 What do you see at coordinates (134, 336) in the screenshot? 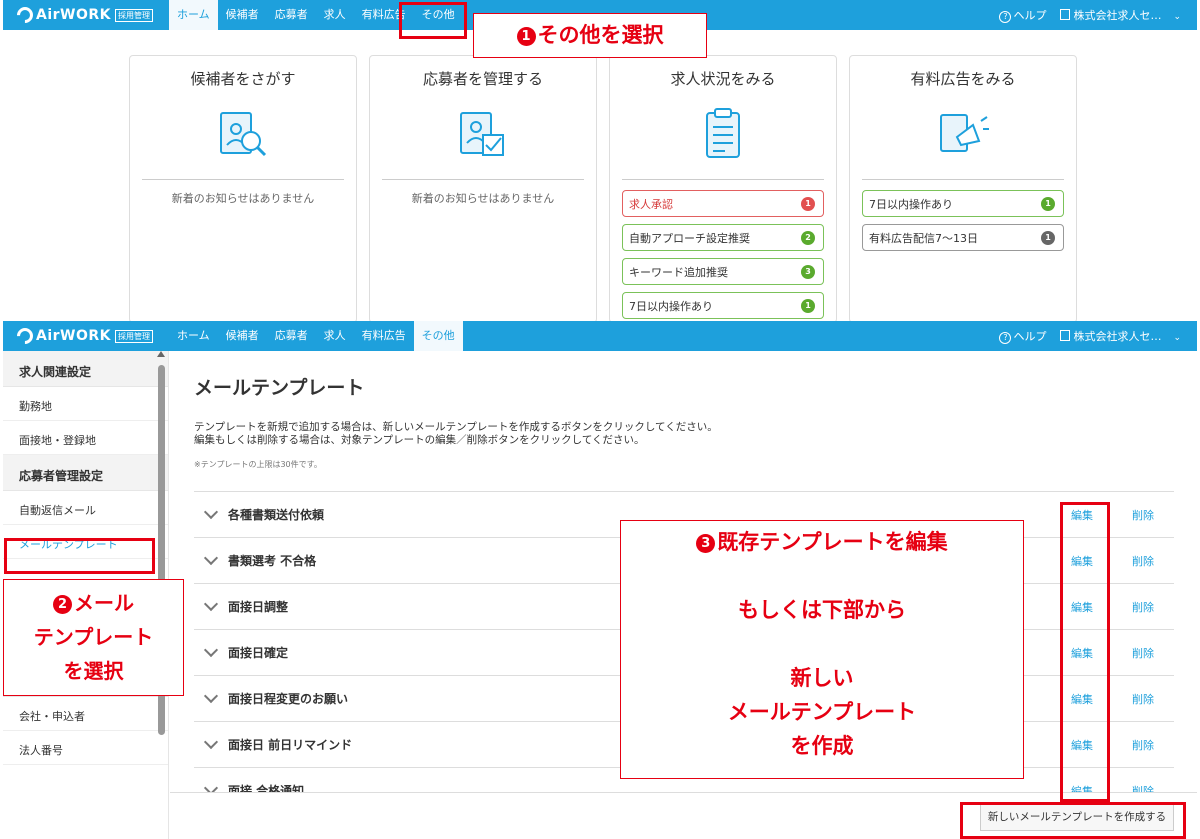
I see `logo-tag: 採用管理` at bounding box center [134, 336].